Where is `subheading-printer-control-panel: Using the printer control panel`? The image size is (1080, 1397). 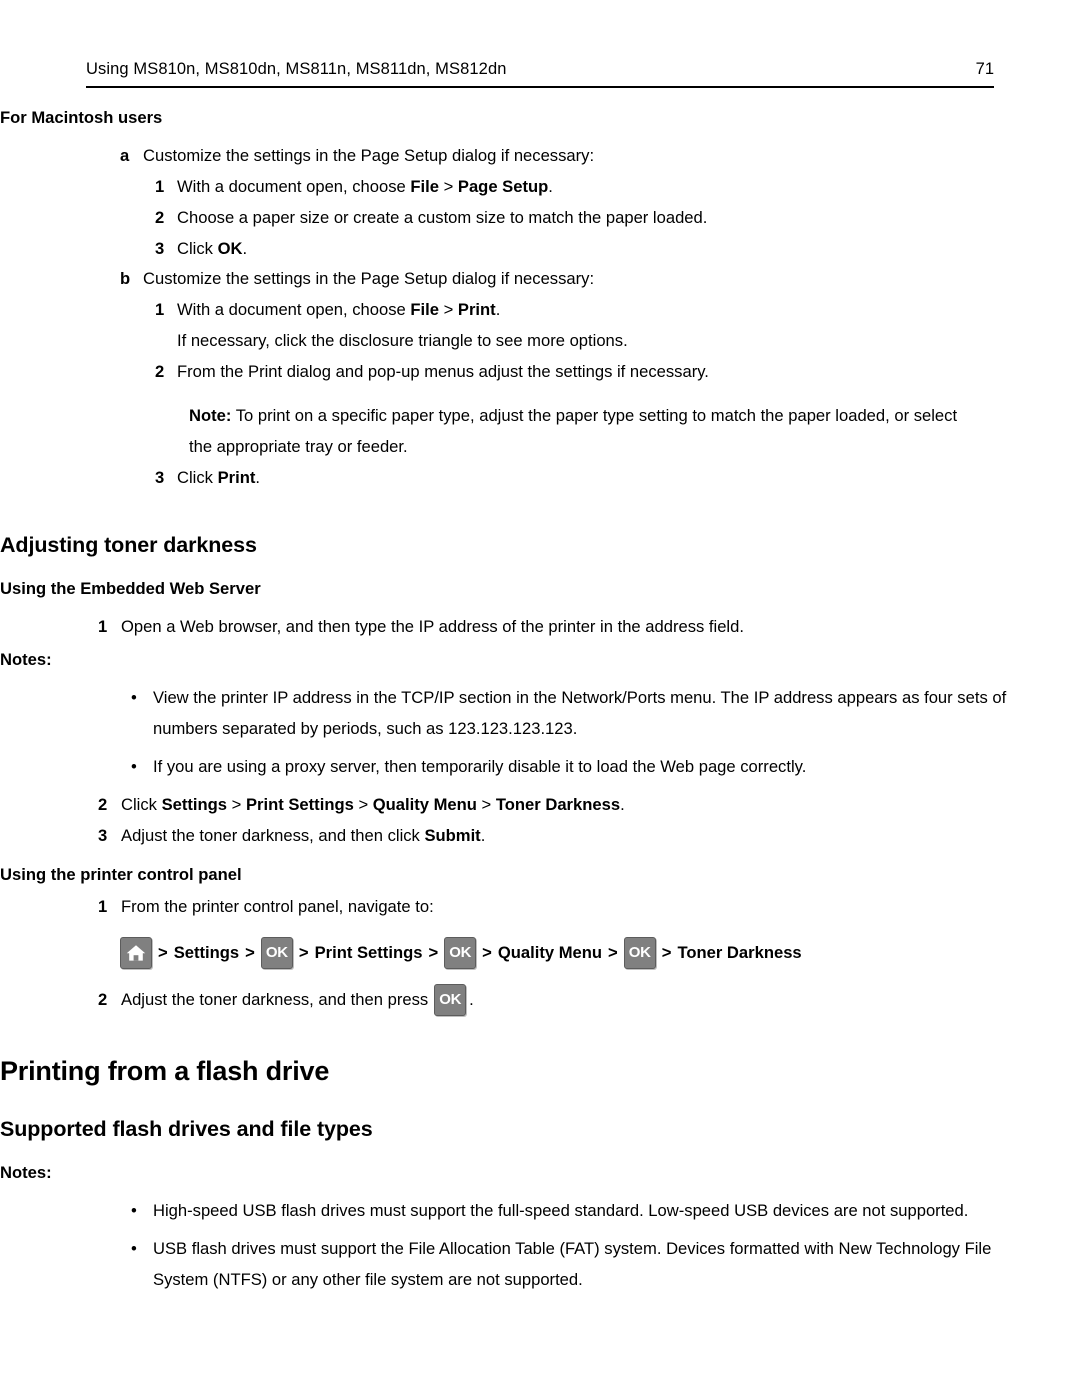
subheading-printer-control-panel: Using the printer control panel is located at coordinates (121, 874).